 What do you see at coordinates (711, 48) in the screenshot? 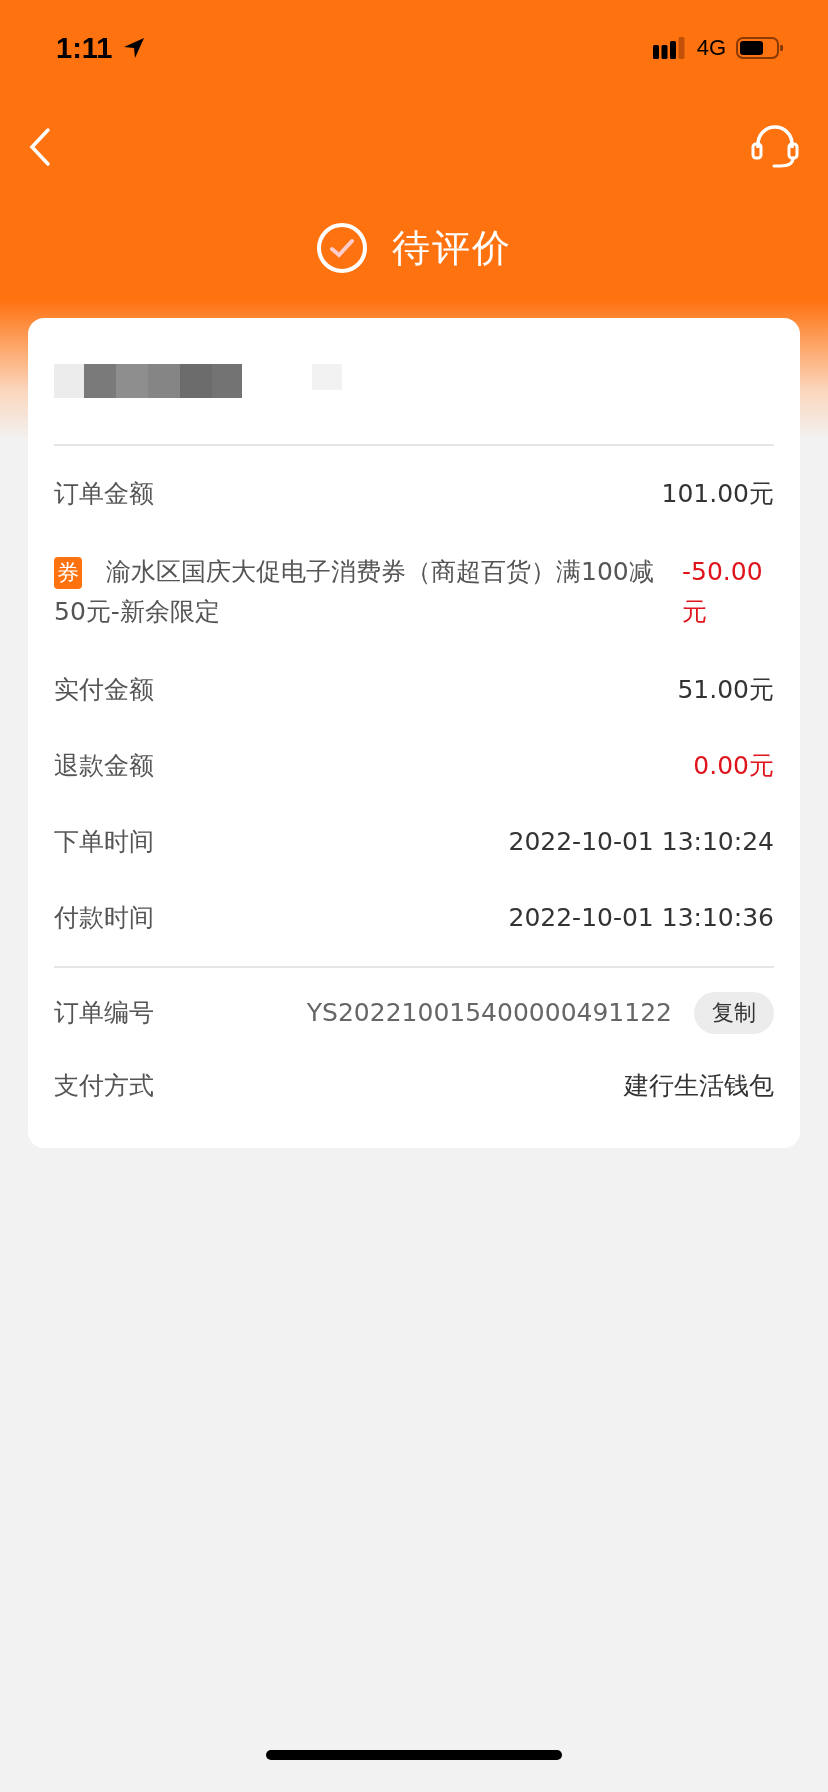
I see `network-type: 4G` at bounding box center [711, 48].